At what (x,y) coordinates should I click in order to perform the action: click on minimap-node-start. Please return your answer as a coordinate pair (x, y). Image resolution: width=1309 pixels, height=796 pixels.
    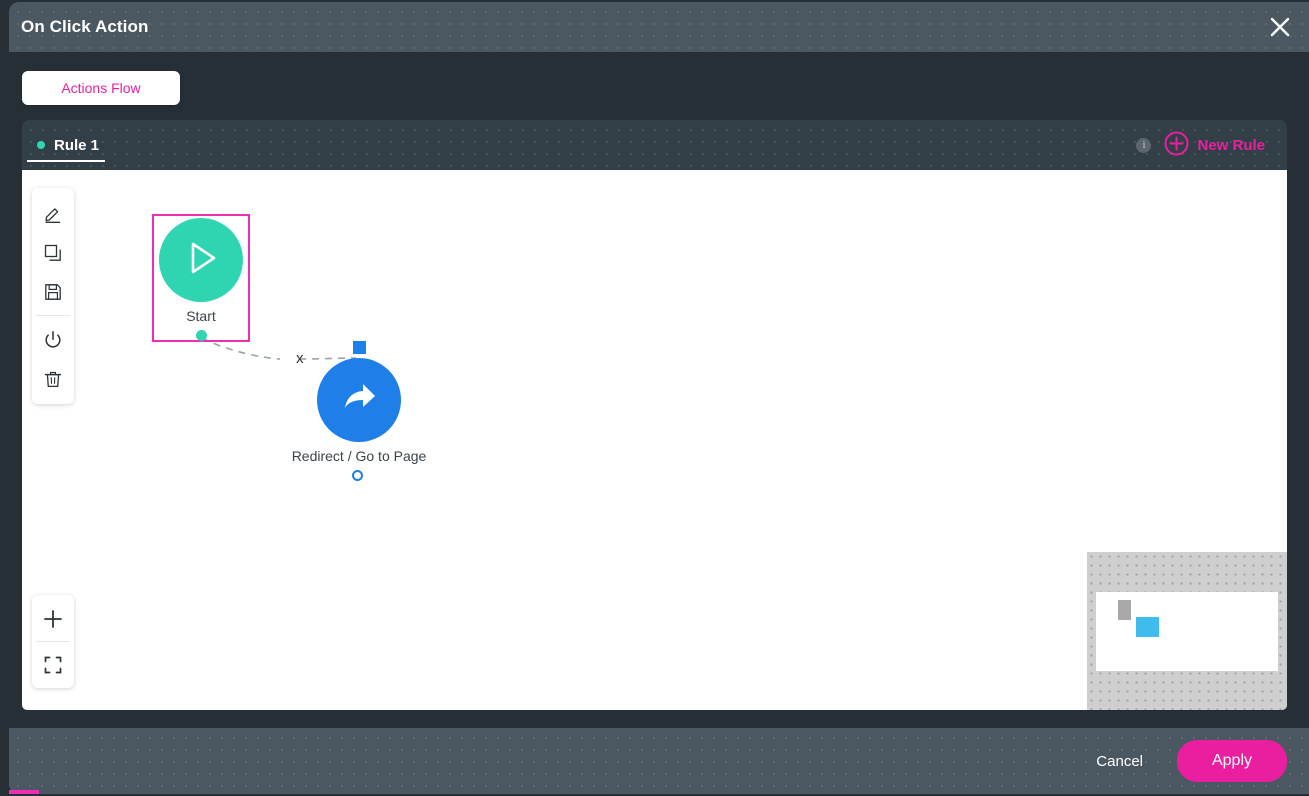
    Looking at the image, I should click on (1124, 610).